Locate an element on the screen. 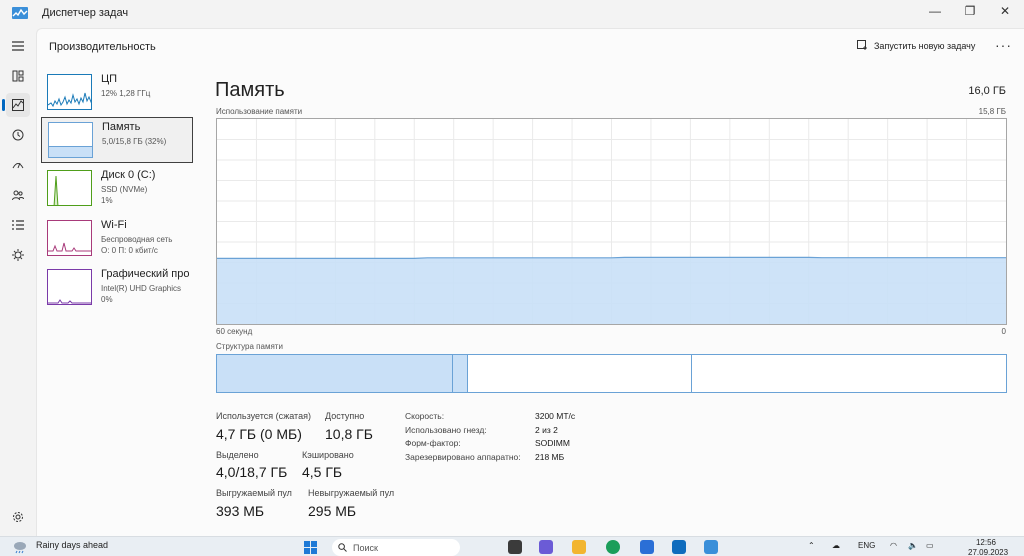 The width and height of the screenshot is (1024, 556). graph-time-axis-label: 60 секунд is located at coordinates (234, 331).